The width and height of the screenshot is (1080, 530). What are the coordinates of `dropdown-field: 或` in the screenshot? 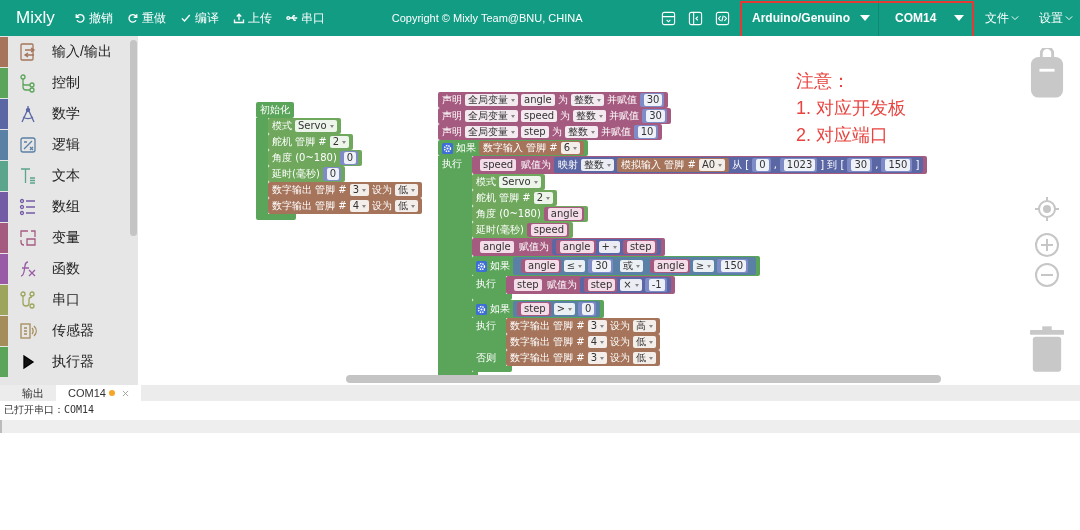 It's located at (631, 266).